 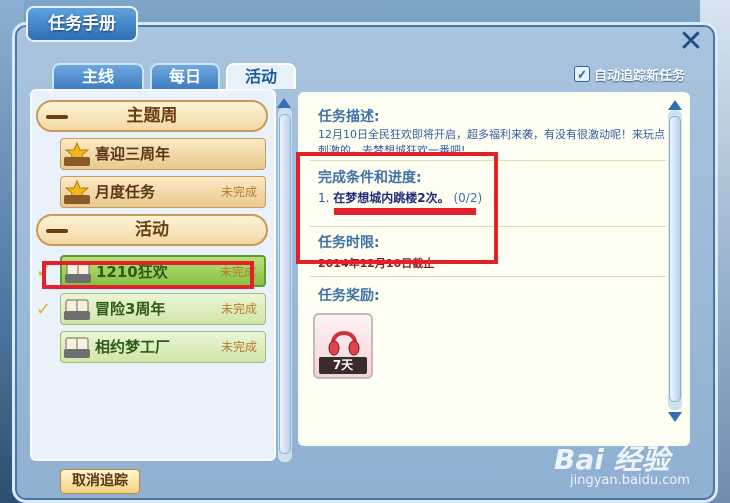 I want to click on detail-scroll-thumb, so click(x=675, y=259).